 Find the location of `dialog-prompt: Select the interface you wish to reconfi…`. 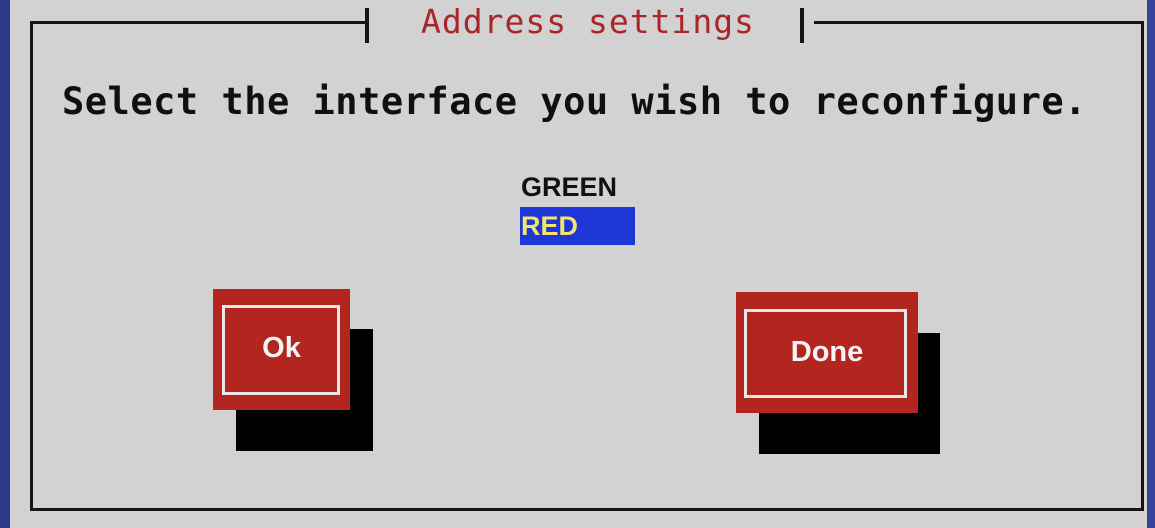

dialog-prompt: Select the interface you wish to reconfi… is located at coordinates (574, 101).